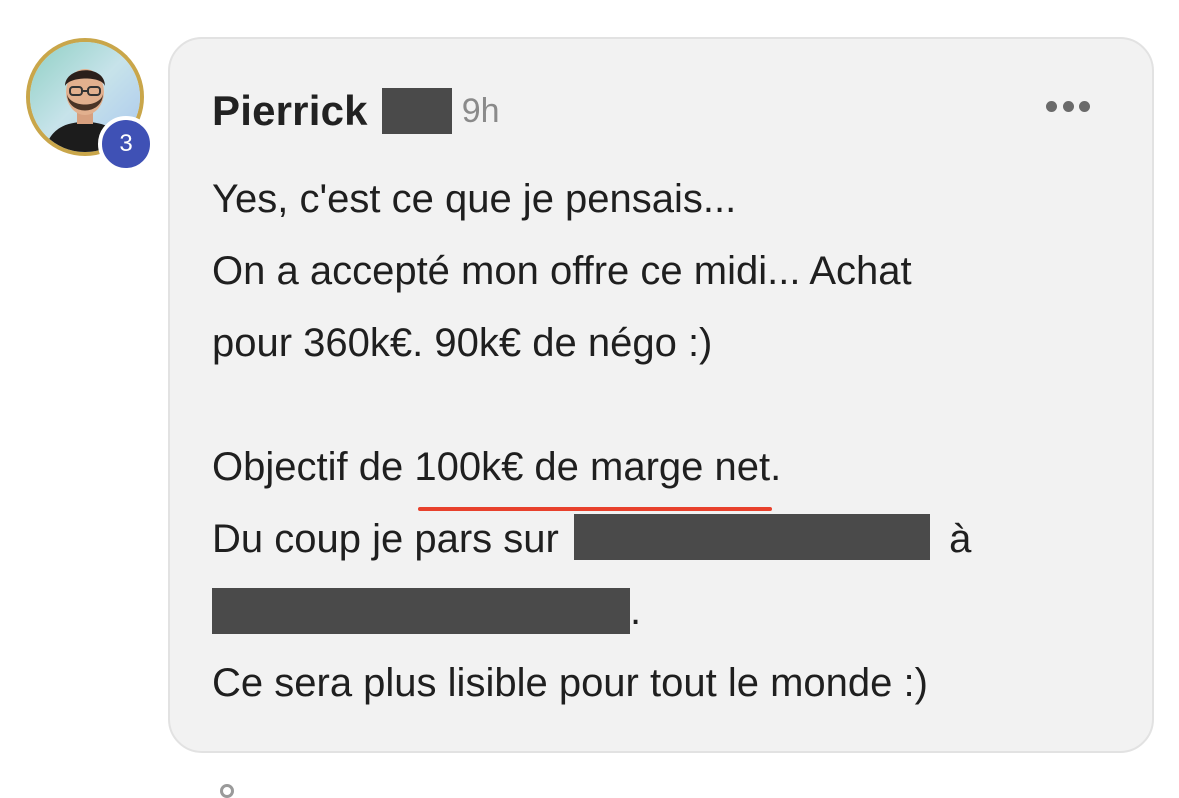 The image size is (1179, 798). Describe the element at coordinates (662, 111) in the screenshot. I see `comment-header: Pierrick 9h` at that location.